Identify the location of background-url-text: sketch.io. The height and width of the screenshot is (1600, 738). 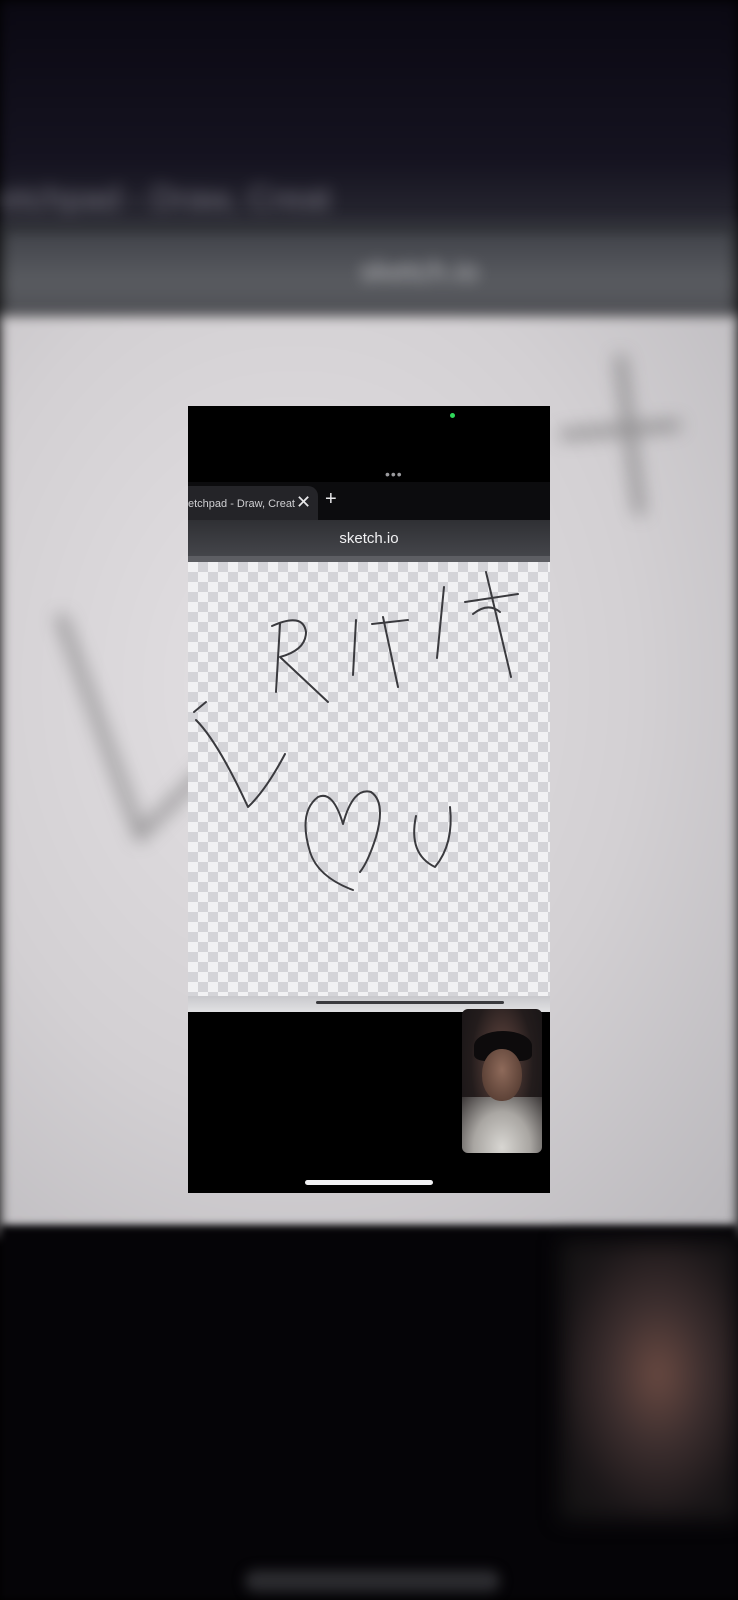
(419, 271).